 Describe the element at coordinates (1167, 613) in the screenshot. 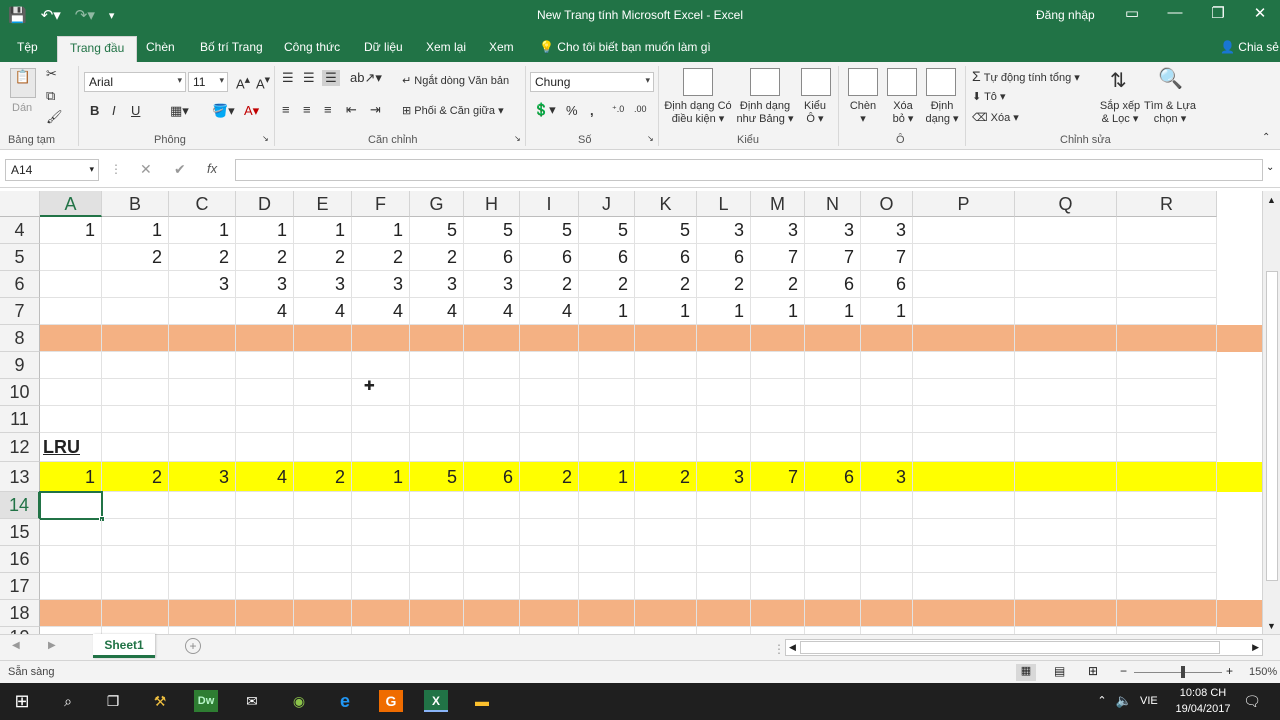

I see `cell-r18` at that location.